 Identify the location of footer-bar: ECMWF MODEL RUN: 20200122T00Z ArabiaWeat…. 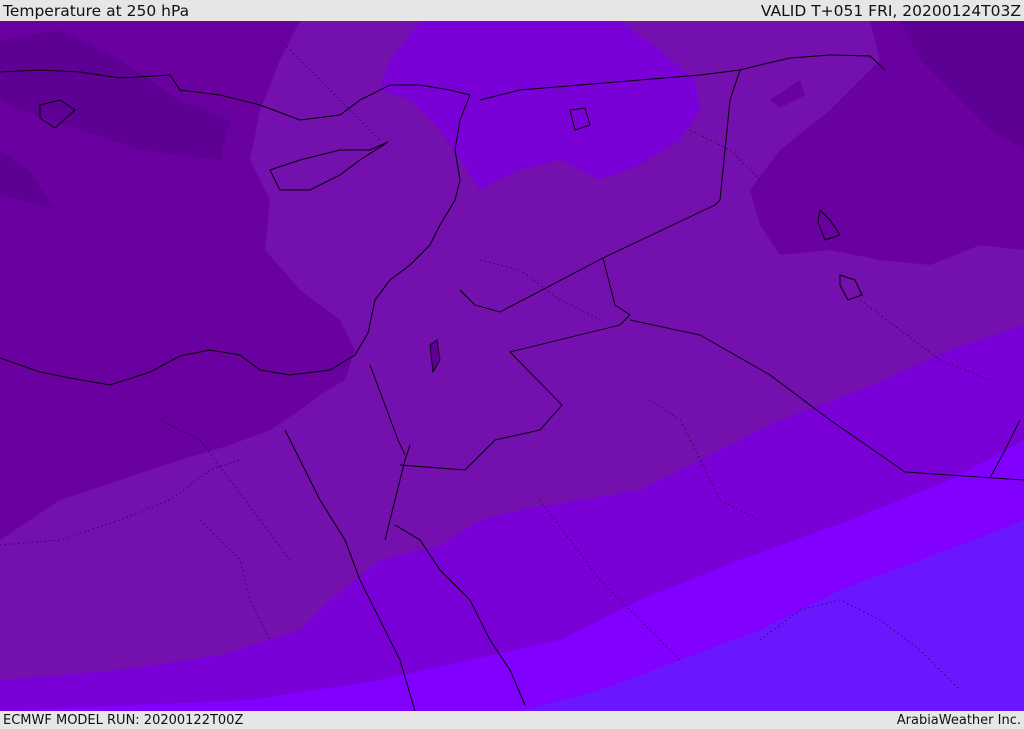
(512, 720).